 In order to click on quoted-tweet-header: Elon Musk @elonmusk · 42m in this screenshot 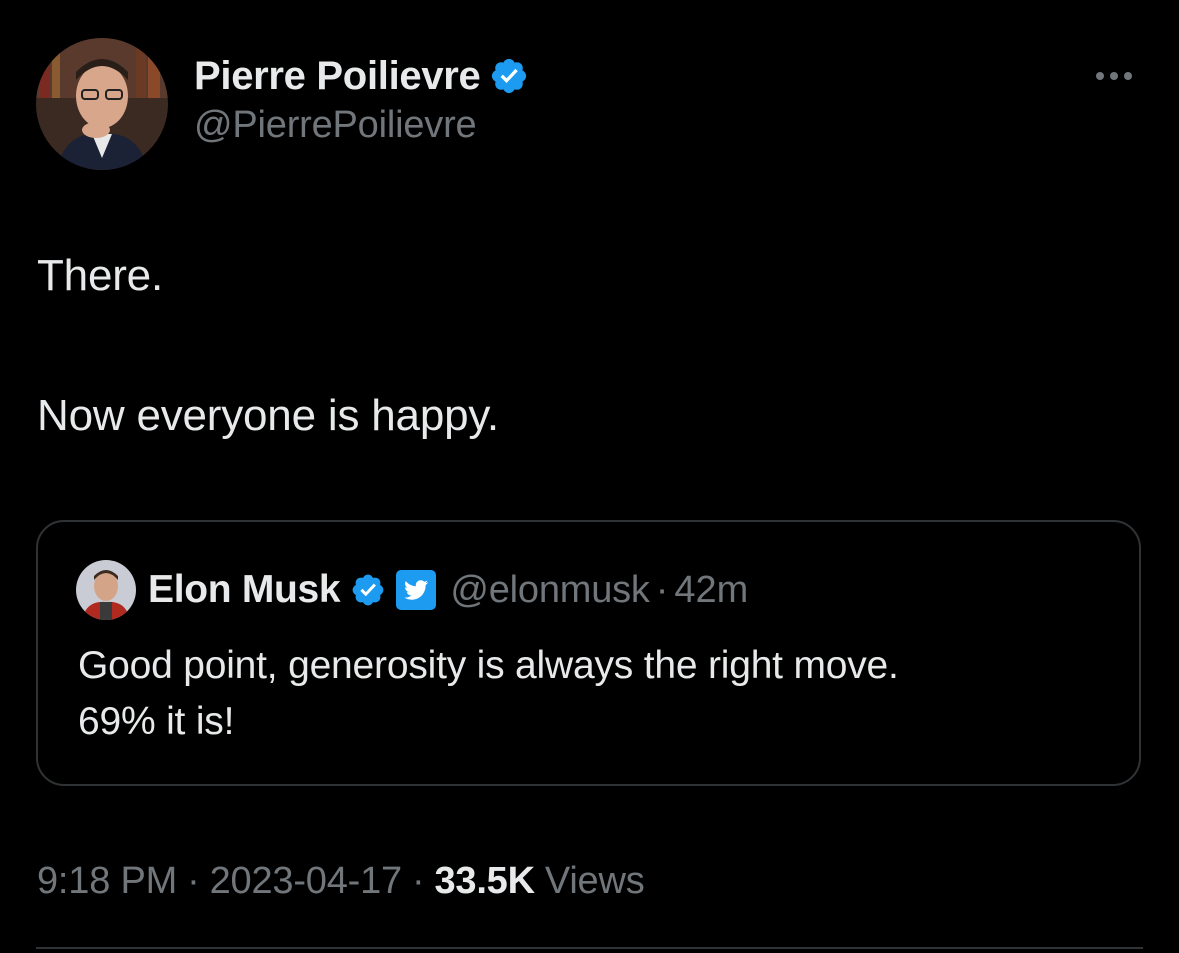, I will do `click(412, 590)`.